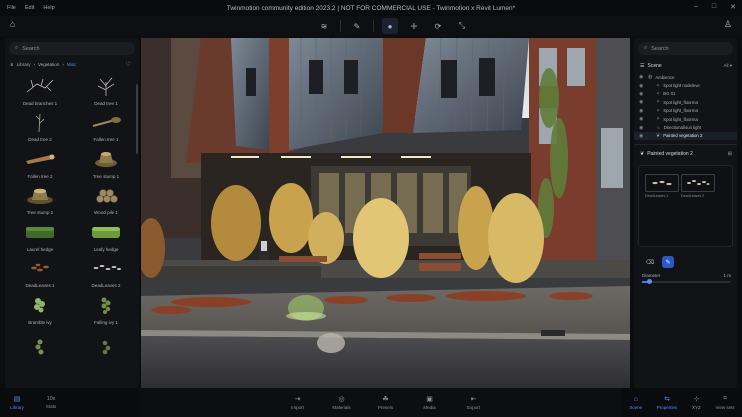 The image size is (742, 417). What do you see at coordinates (430, 402) in the screenshot?
I see `media-button: ▣ Media` at bounding box center [430, 402].